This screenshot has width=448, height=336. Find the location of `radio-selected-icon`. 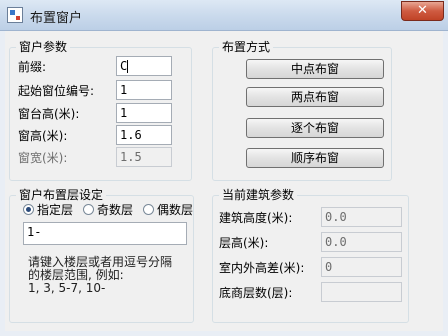

radio-selected-icon is located at coordinates (28, 209).